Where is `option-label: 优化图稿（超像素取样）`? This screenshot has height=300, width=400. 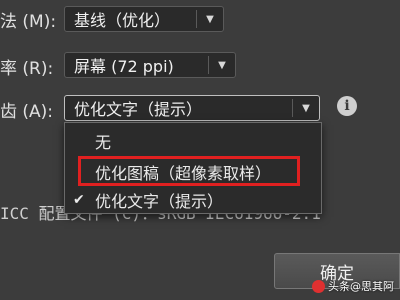
option-label: 优化图稿（超像素取样） is located at coordinates (183, 173).